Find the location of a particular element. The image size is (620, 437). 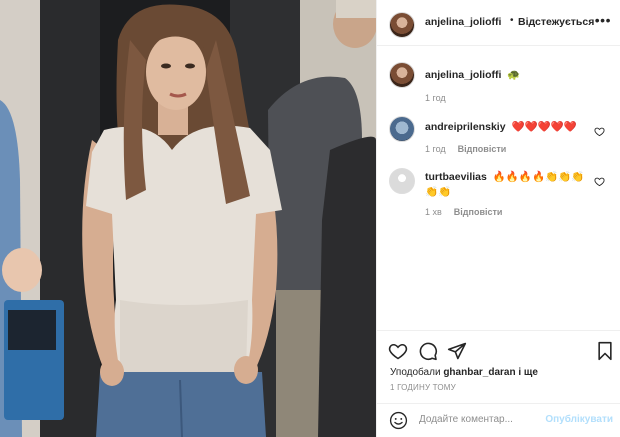

emoji-smile-icon is located at coordinates (398, 420).